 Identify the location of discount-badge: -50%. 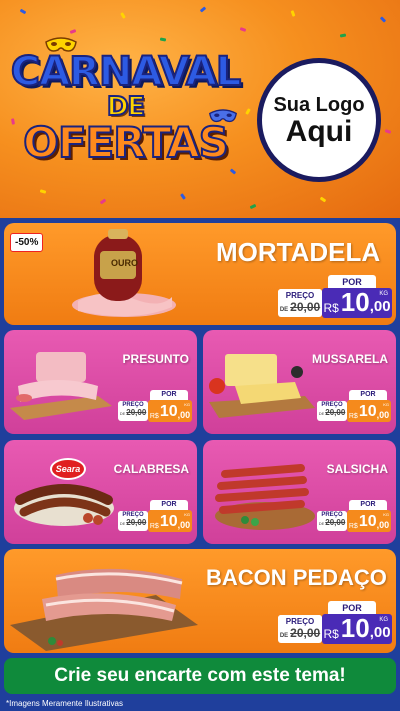
(27, 242).